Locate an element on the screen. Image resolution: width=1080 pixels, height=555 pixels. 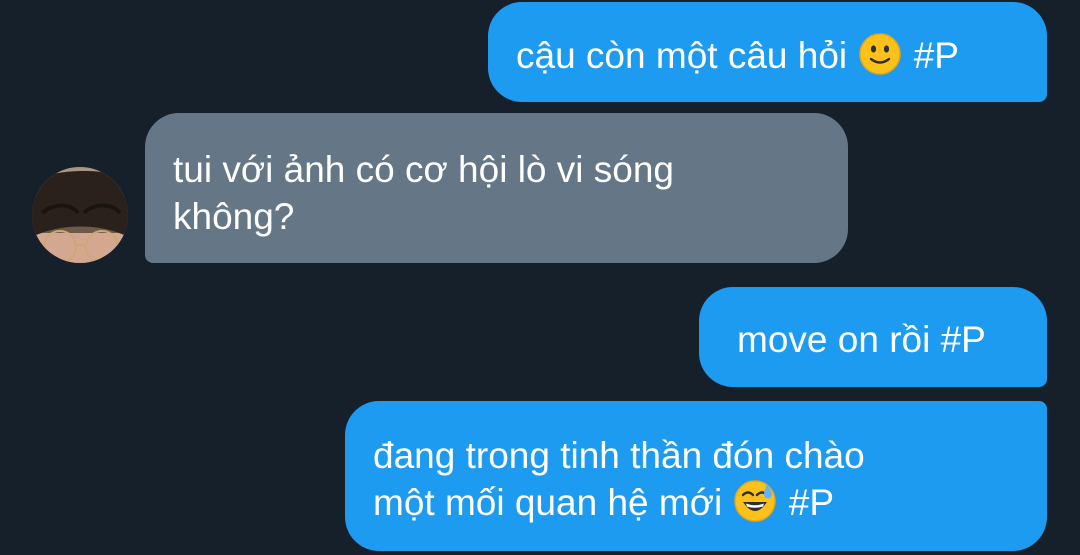
outgoing-message: move on rồi #P is located at coordinates (873, 337).